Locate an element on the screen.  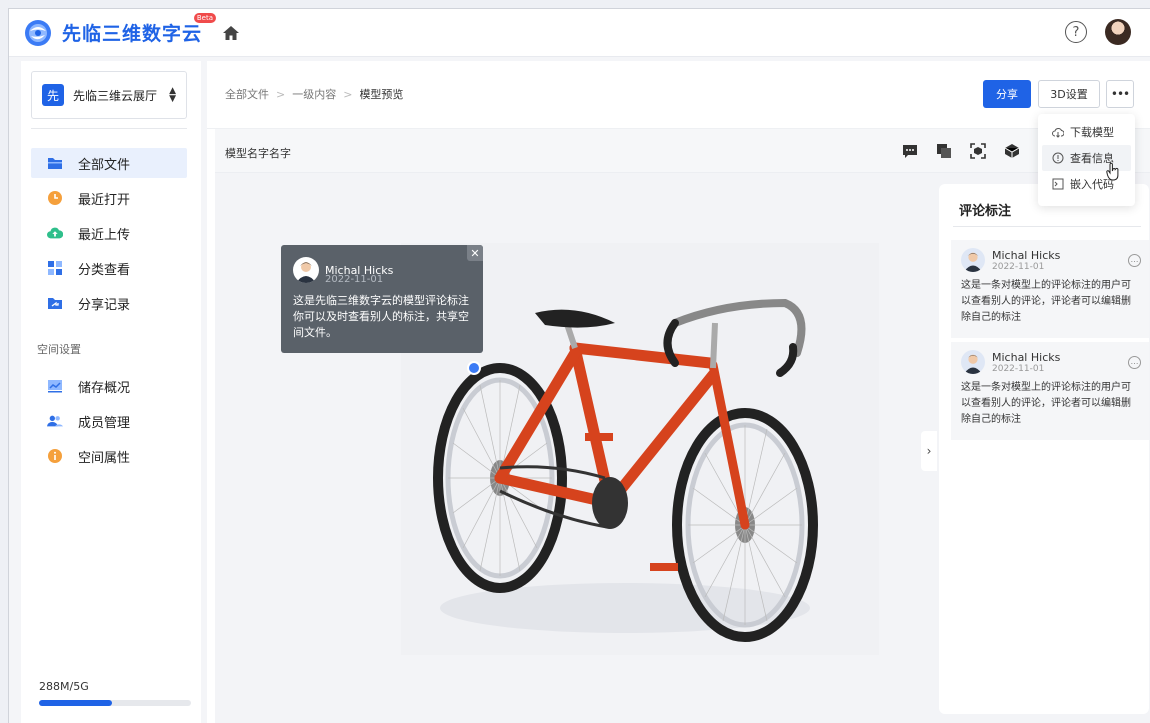
sidebar-item-label: 成员管理 is located at coordinates (104, 423).